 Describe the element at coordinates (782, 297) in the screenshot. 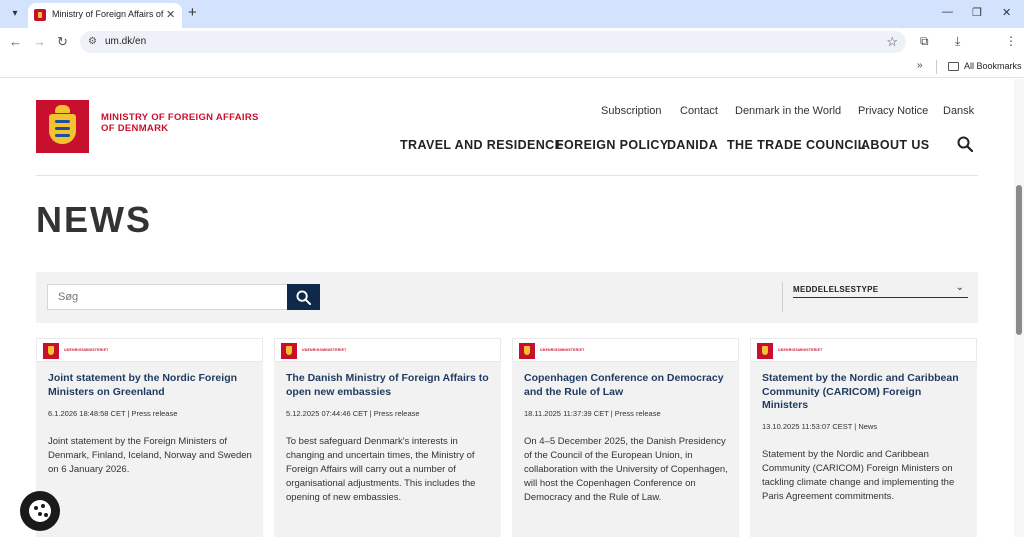

I see `filter-divider` at that location.